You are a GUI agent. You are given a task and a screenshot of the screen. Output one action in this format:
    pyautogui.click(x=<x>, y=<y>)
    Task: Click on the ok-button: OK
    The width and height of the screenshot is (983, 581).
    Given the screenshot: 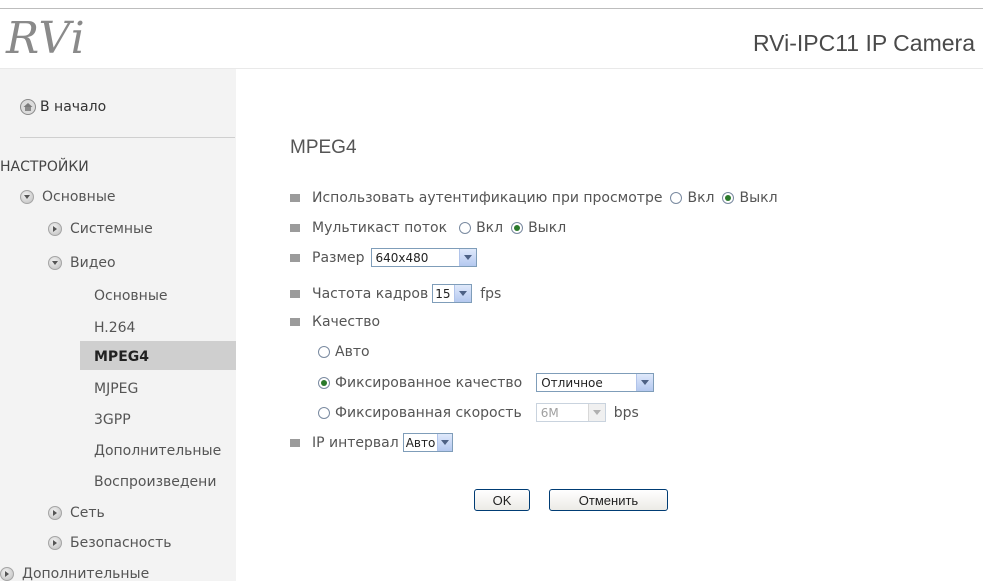 What is the action you would take?
    pyautogui.click(x=502, y=500)
    